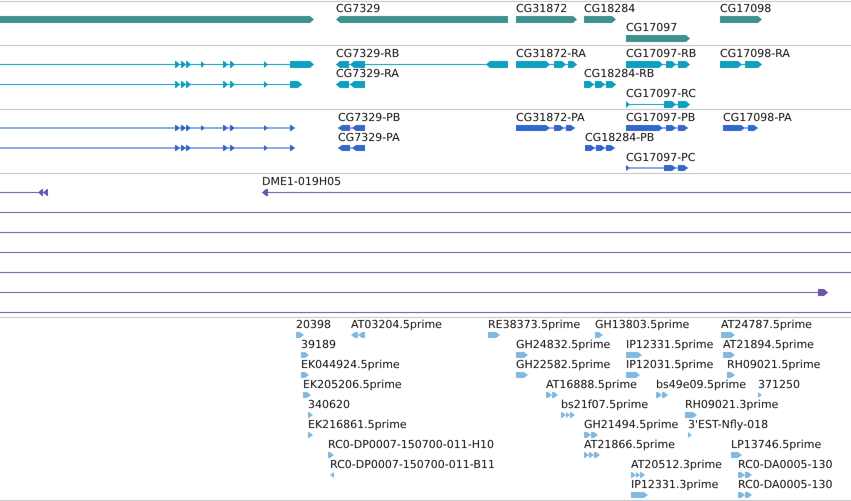 This screenshot has height=501, width=851. What do you see at coordinates (757, 117) in the screenshot?
I see `feature-label: CG17098-PA` at bounding box center [757, 117].